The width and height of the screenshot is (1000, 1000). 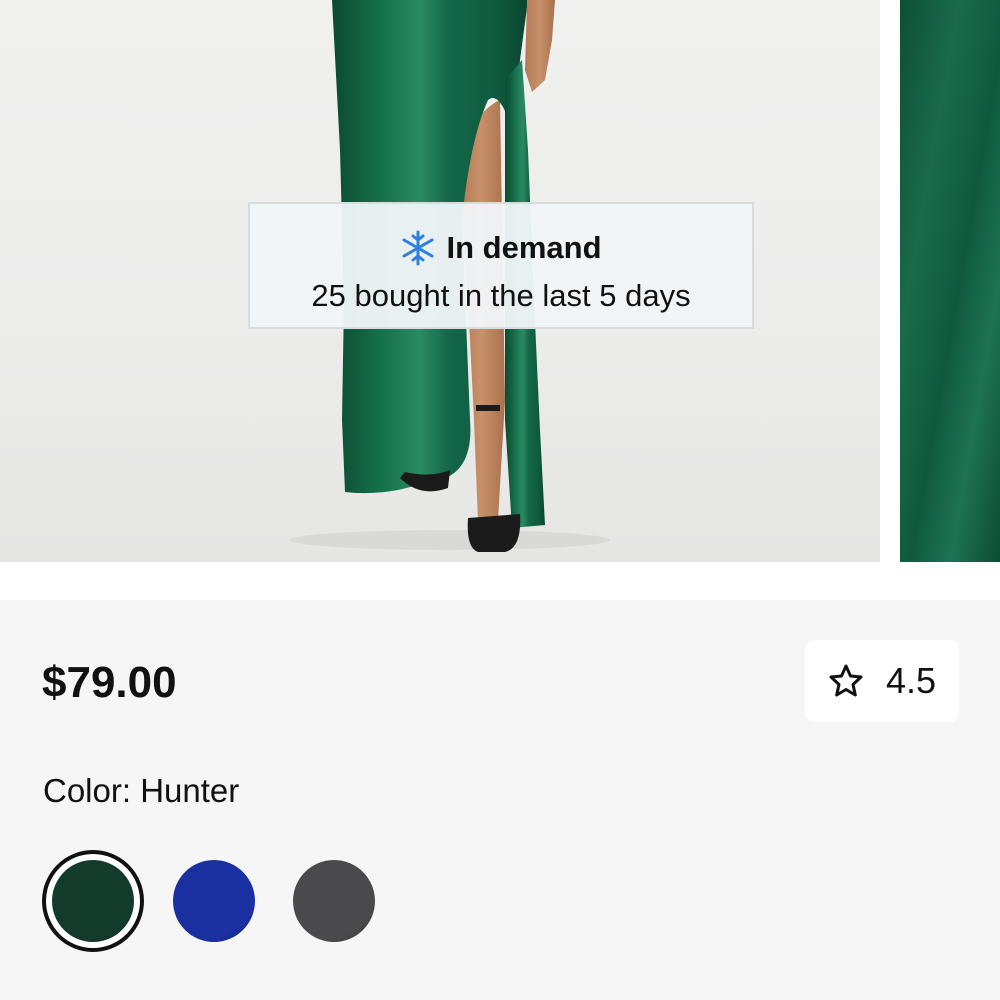 What do you see at coordinates (524, 247) in the screenshot?
I see `badge-title: In demand` at bounding box center [524, 247].